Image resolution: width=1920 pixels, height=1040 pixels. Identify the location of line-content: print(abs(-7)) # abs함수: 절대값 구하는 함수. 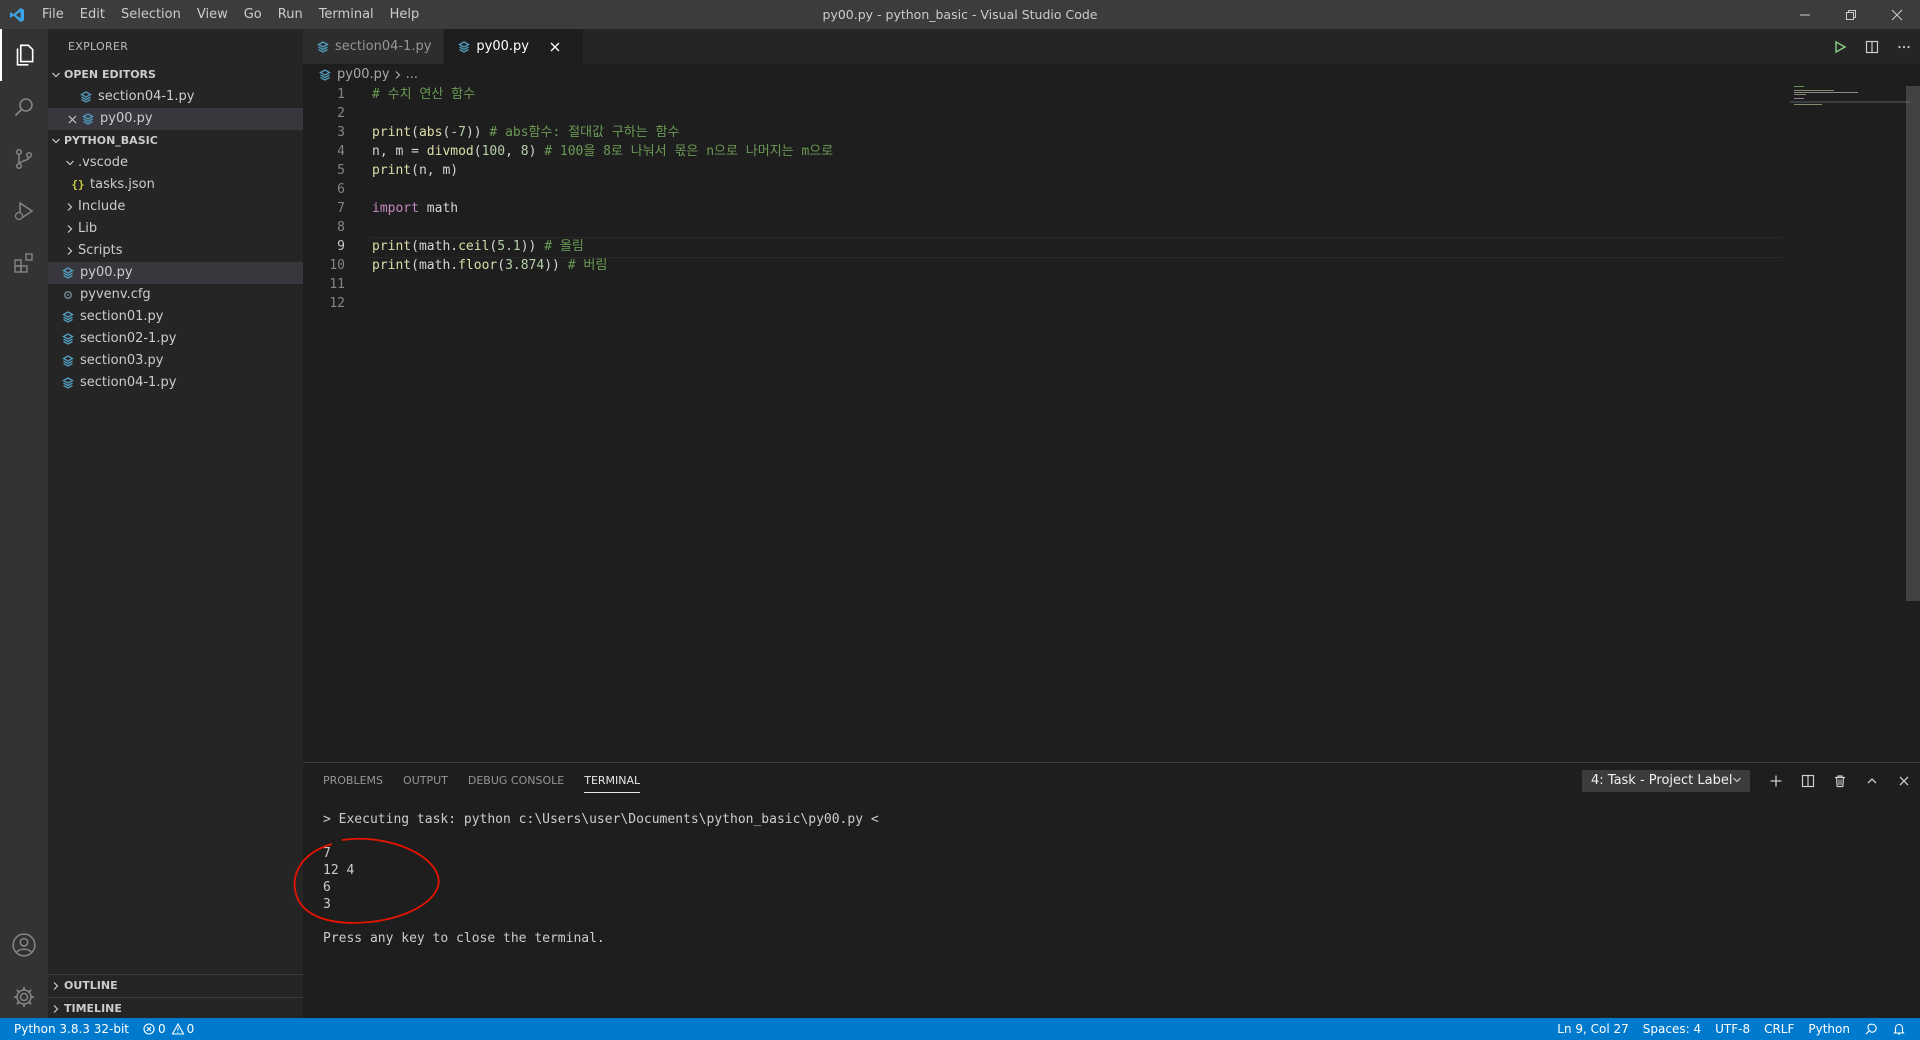
(526, 132).